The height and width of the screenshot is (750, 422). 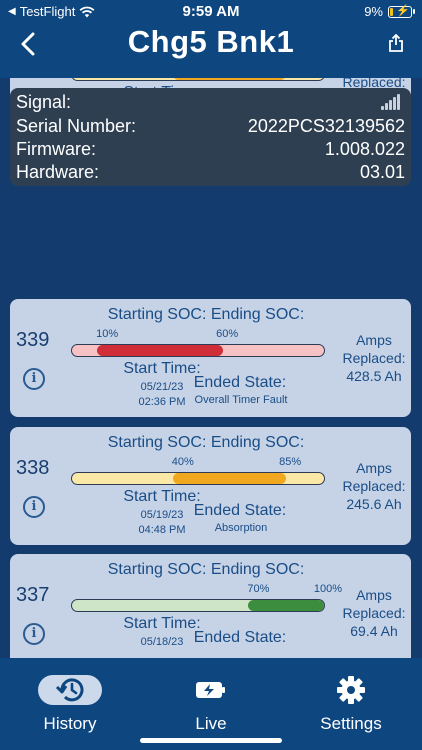 I want to click on starting-soc-value: 40%, so click(x=182, y=462).